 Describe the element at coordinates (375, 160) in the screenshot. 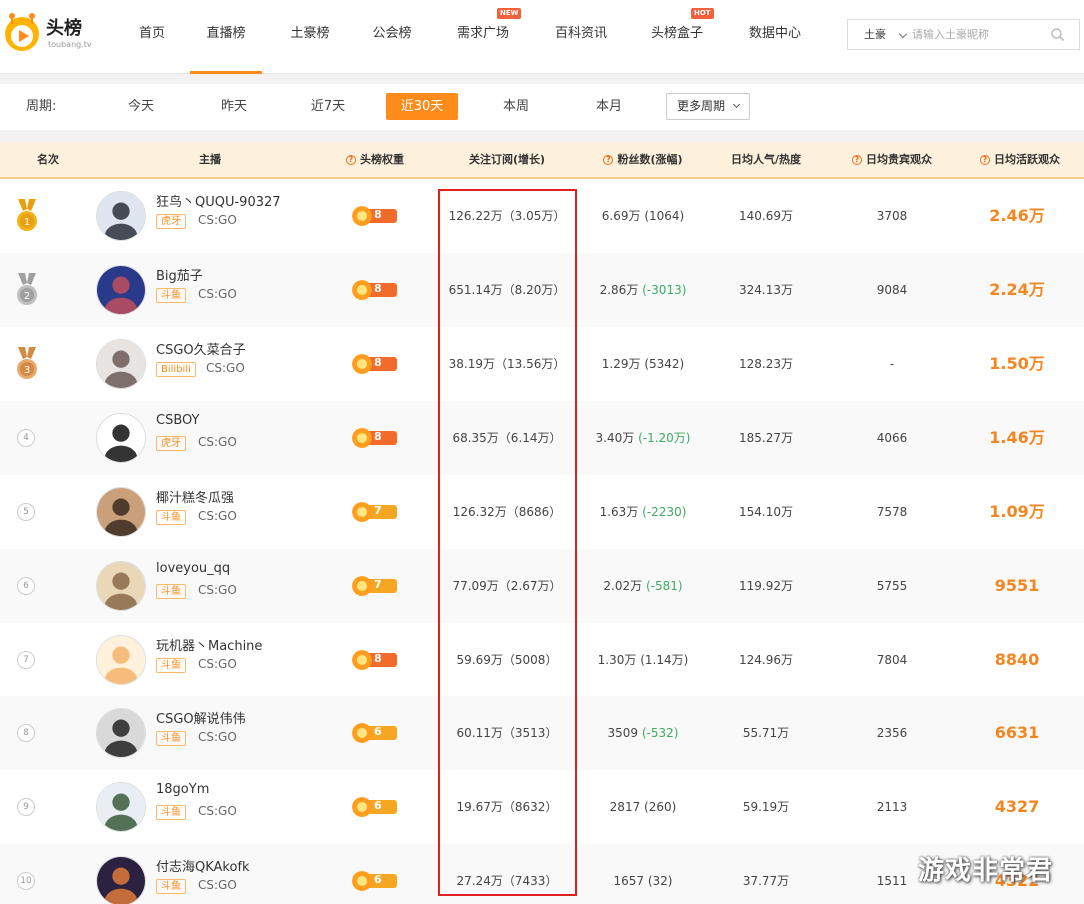

I see `header-weight: ? 头榜权重` at that location.